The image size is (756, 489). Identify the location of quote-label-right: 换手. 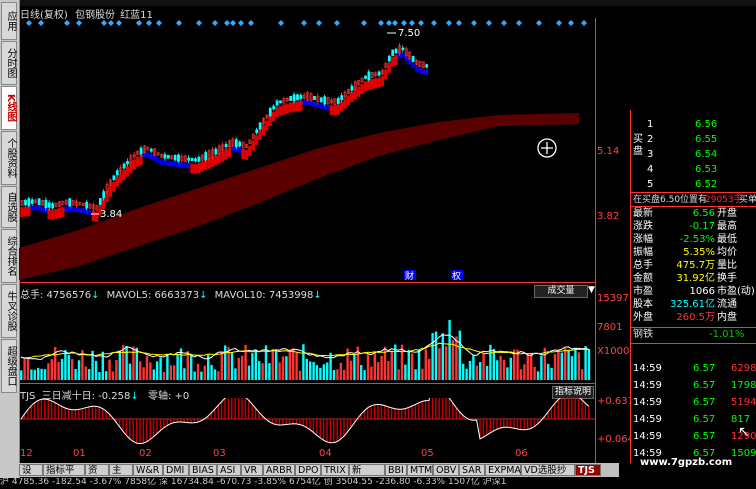
(727, 278).